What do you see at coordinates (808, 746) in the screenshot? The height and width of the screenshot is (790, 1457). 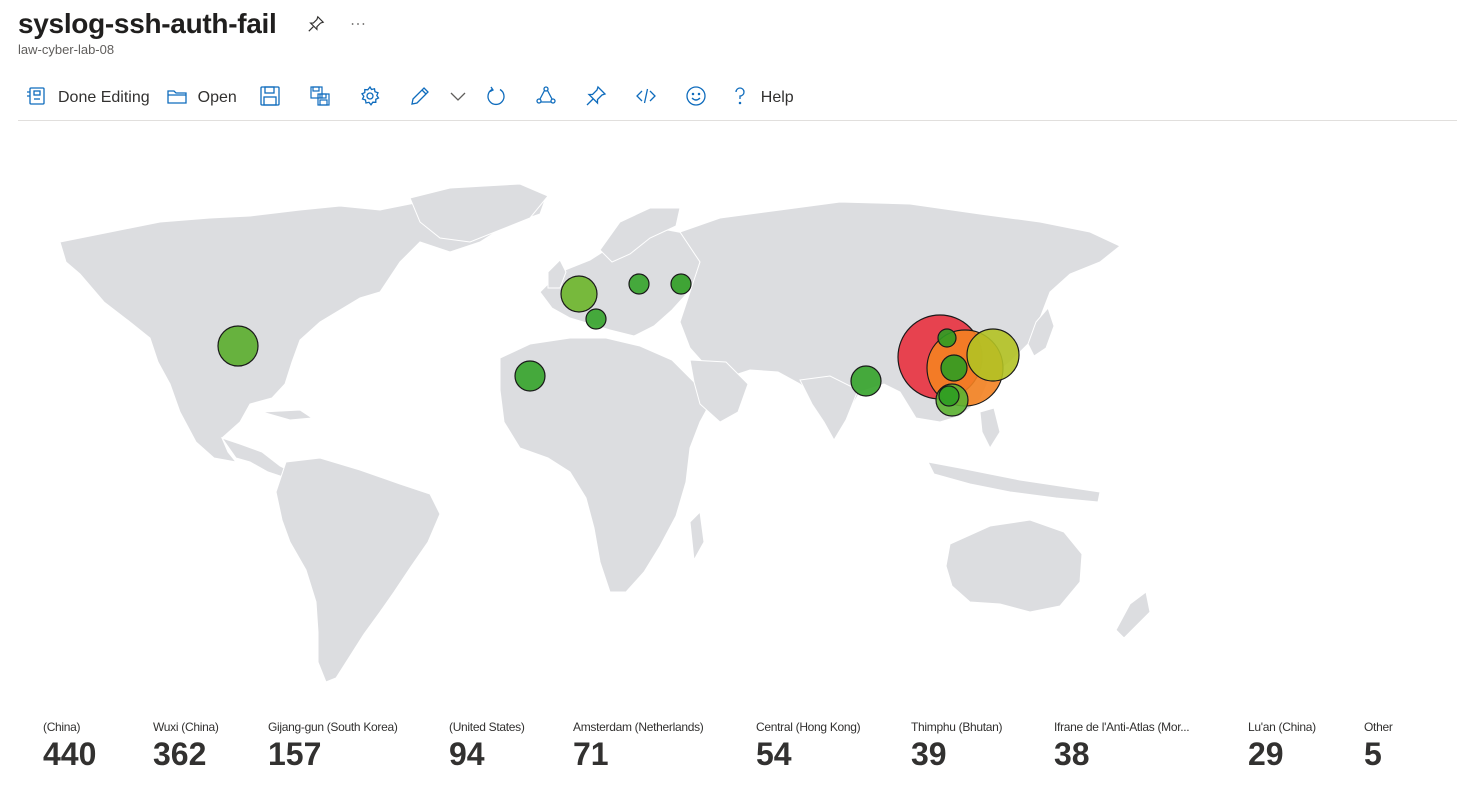 I see `legend-tile: Central (Hong Kong) 54` at bounding box center [808, 746].